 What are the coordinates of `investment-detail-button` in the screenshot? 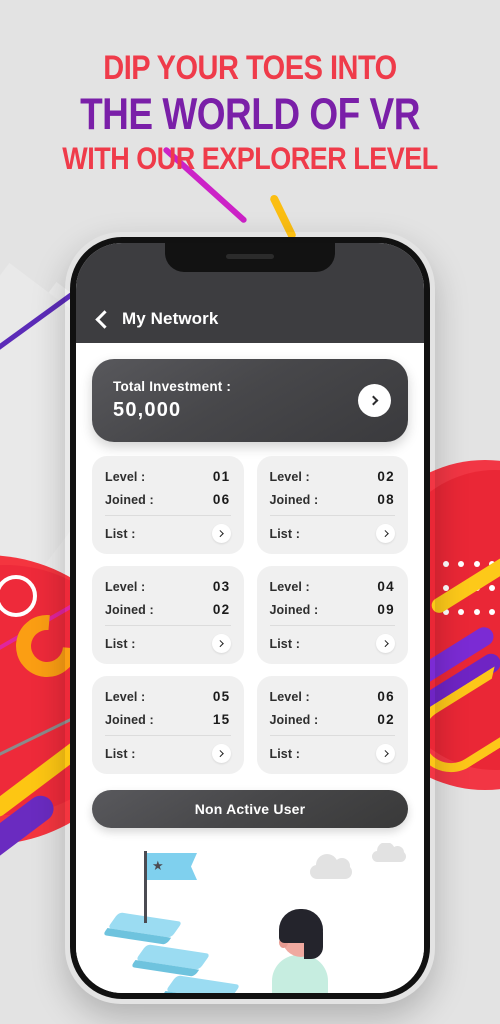 It's located at (374, 400).